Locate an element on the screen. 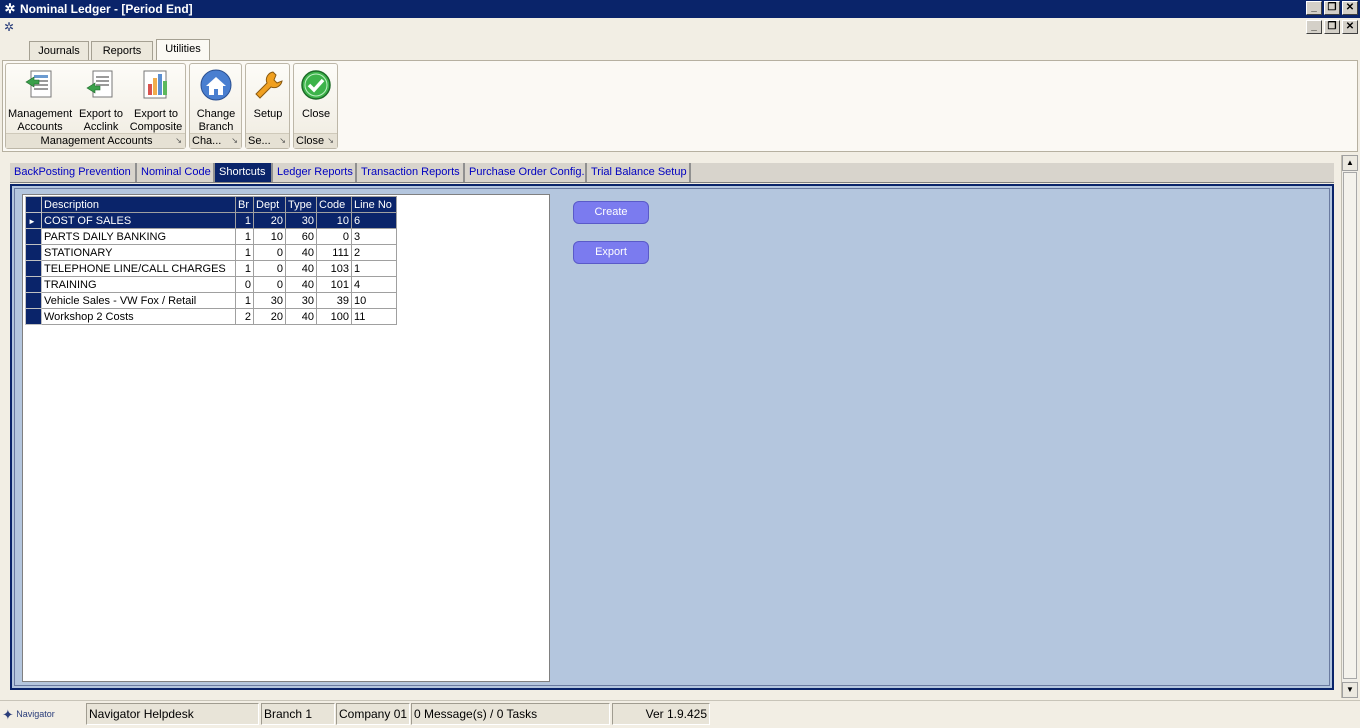 The height and width of the screenshot is (728, 1360). close-button: Close is located at coordinates (316, 99).